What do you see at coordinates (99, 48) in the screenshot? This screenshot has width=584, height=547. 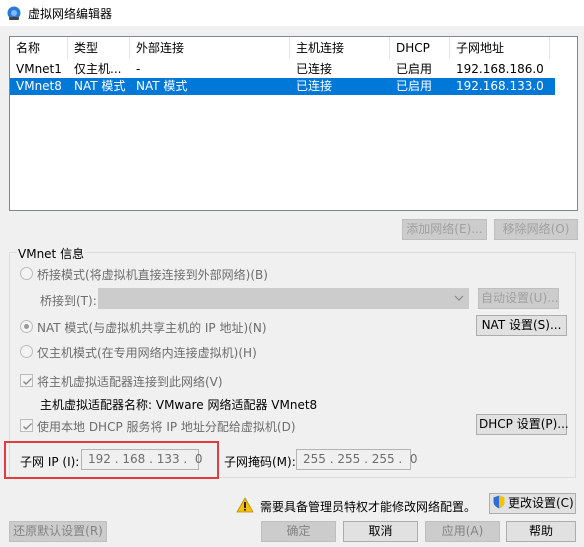 I see `column-header-type: 类型` at bounding box center [99, 48].